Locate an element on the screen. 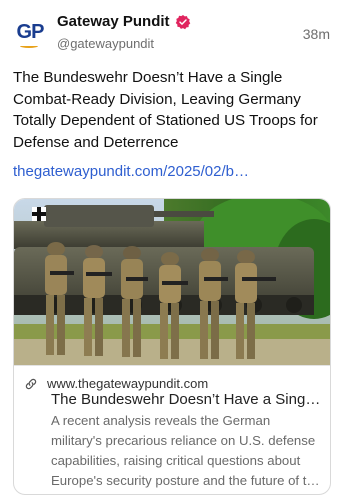 This screenshot has width=344, height=500. card-domain-row: www.thegatewaypundit.com is located at coordinates (116, 383).